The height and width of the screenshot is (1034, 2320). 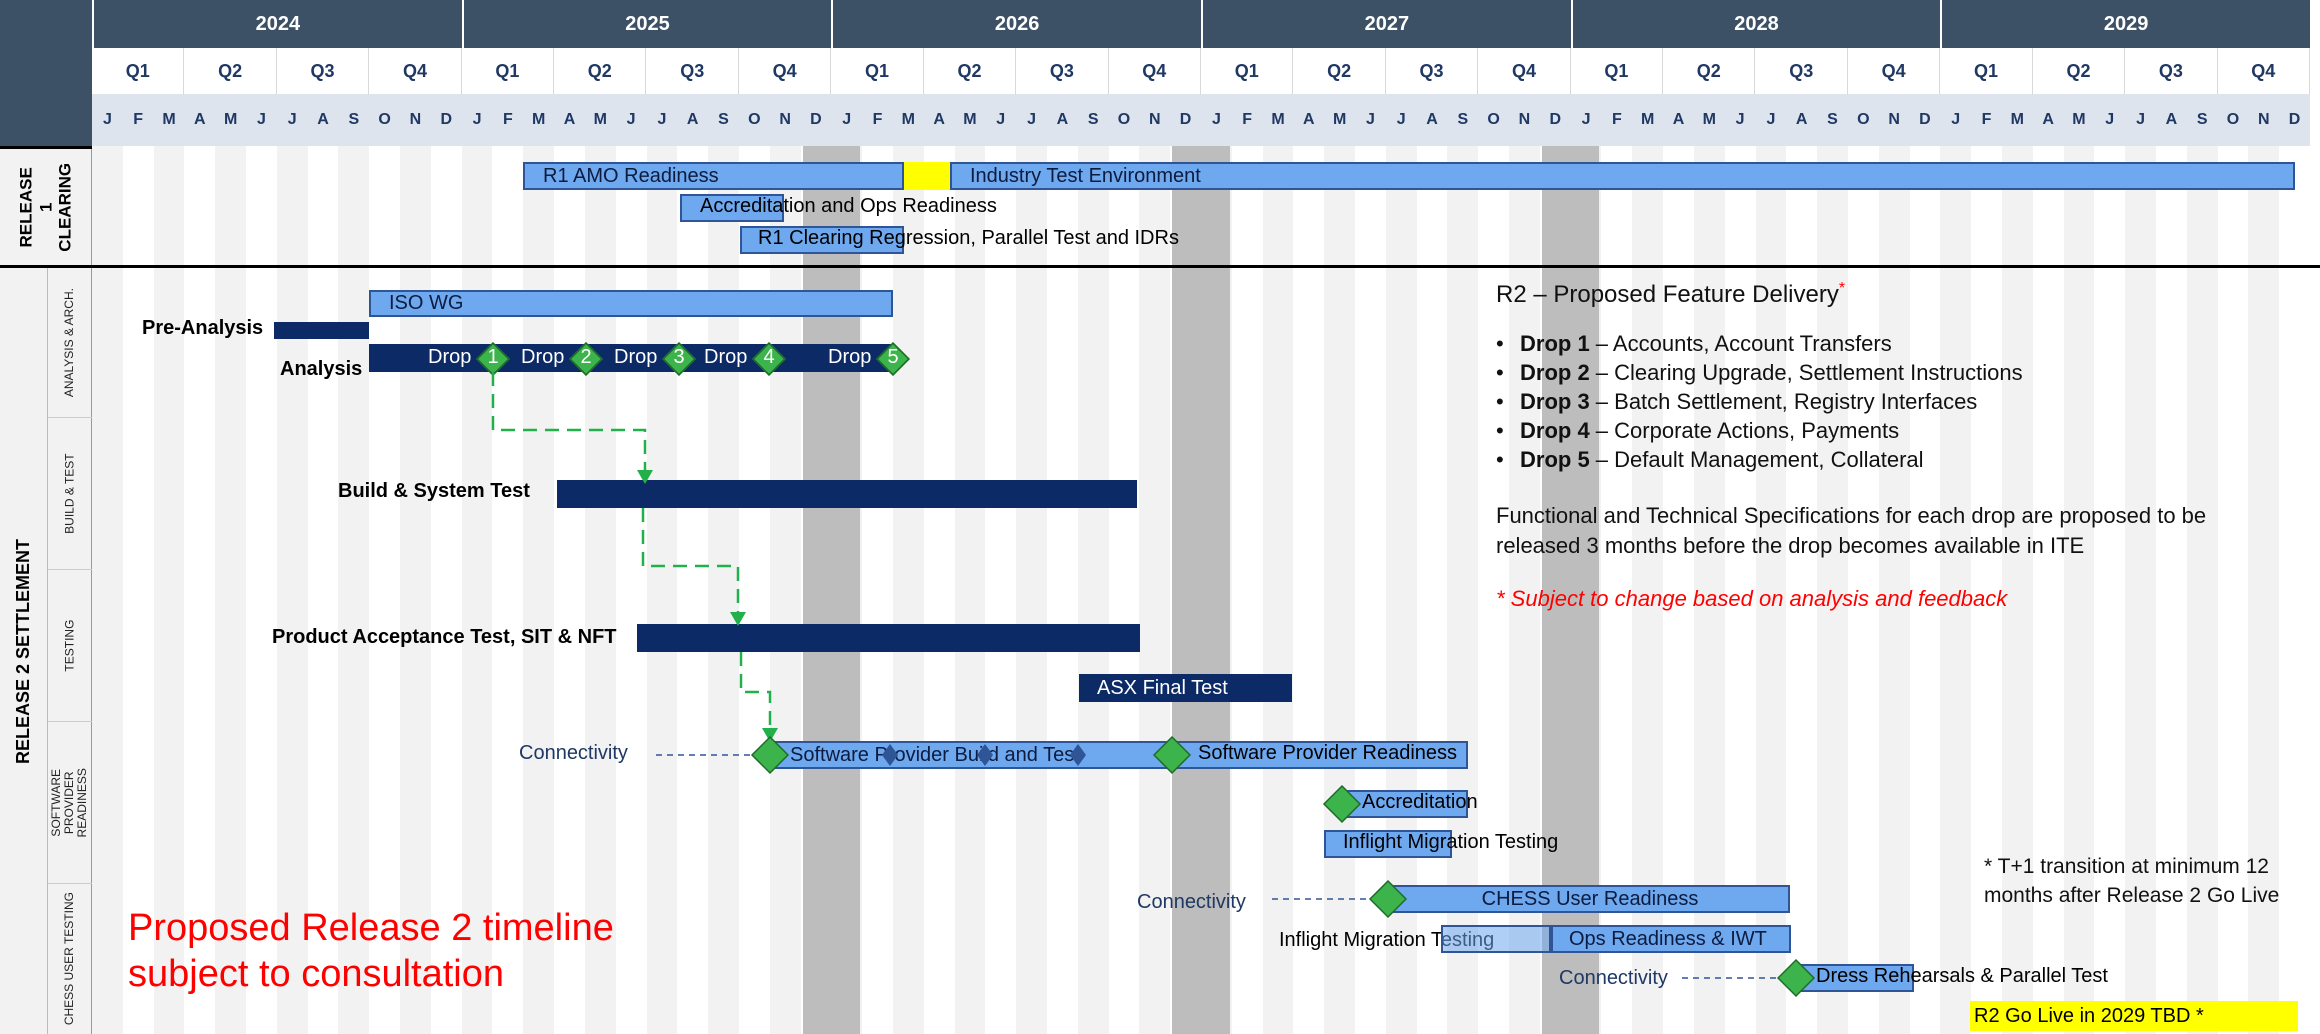 I want to click on feature-title-text: R2 – Proposed Feature Delivery, so click(x=1667, y=294).